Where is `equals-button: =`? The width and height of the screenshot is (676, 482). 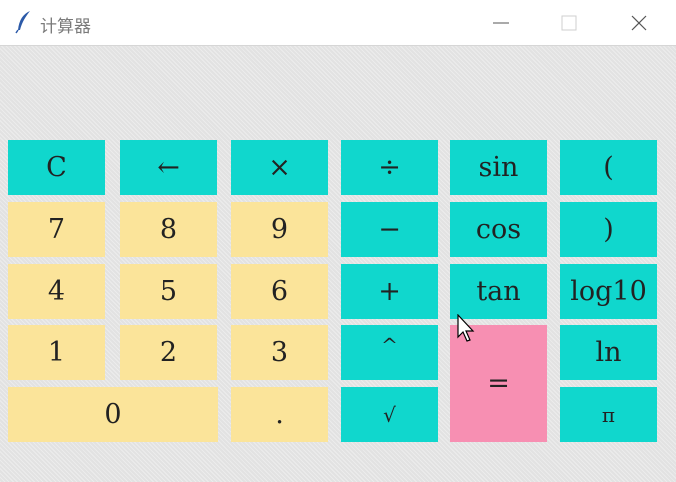 equals-button: = is located at coordinates (498, 383).